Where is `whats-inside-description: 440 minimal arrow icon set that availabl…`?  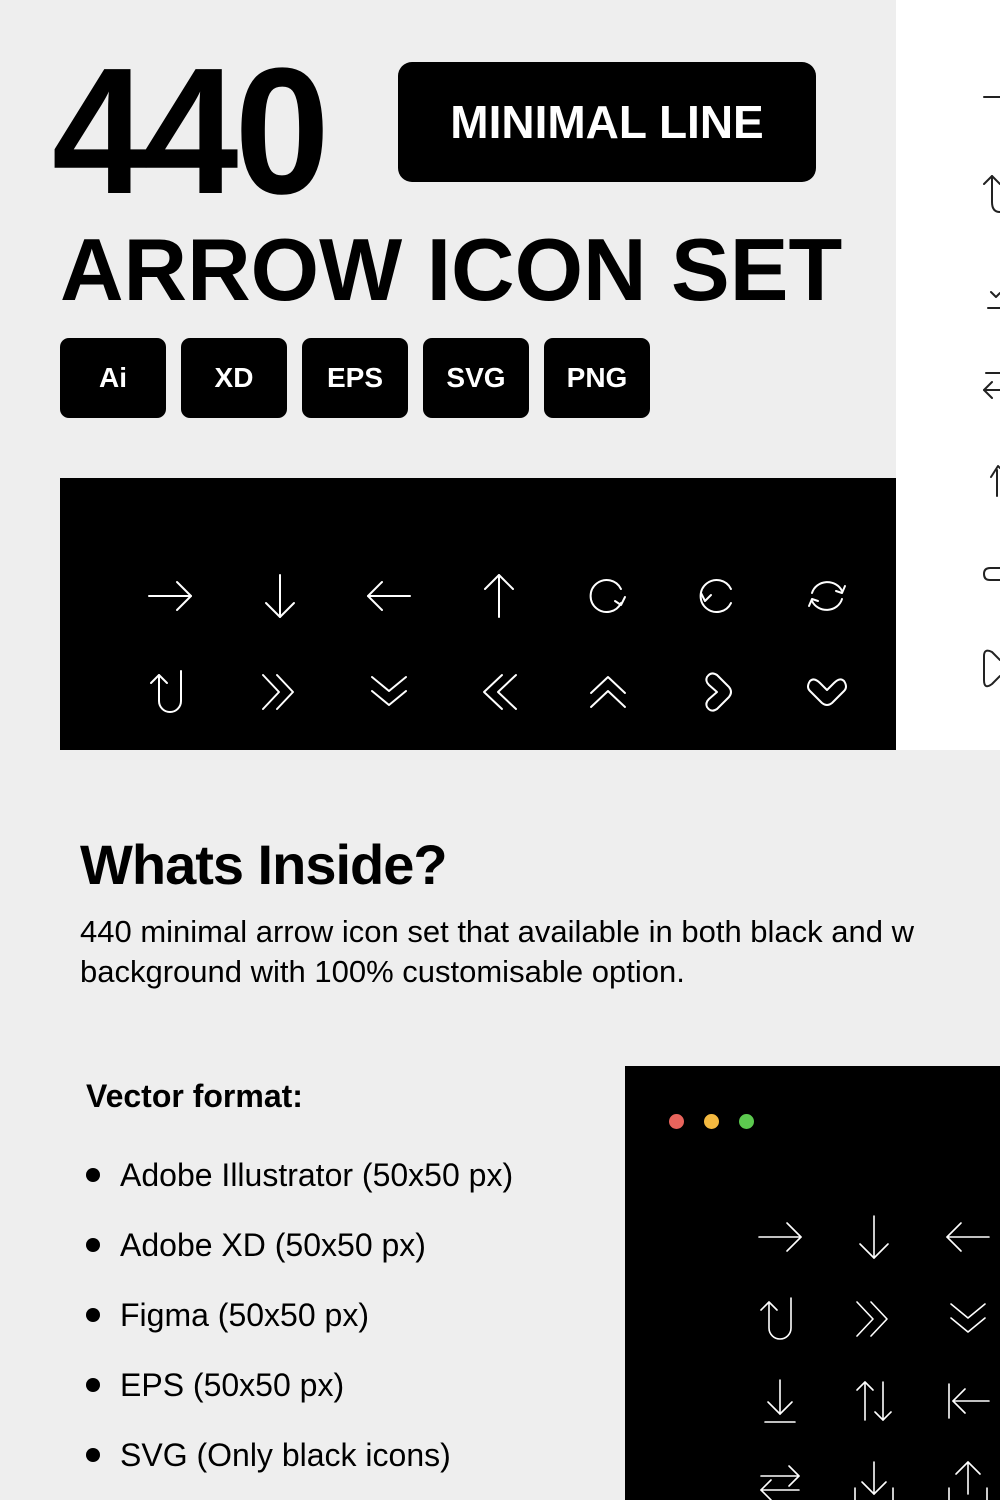
whats-inside-description: 440 minimal arrow icon set that availabl… is located at coordinates (540, 952).